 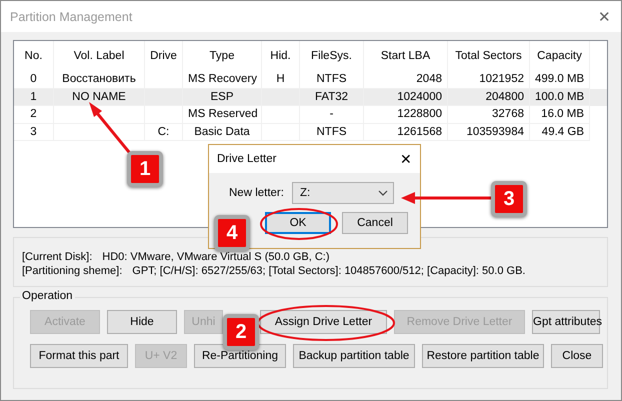 I want to click on table-cell: 1228800, so click(x=406, y=115).